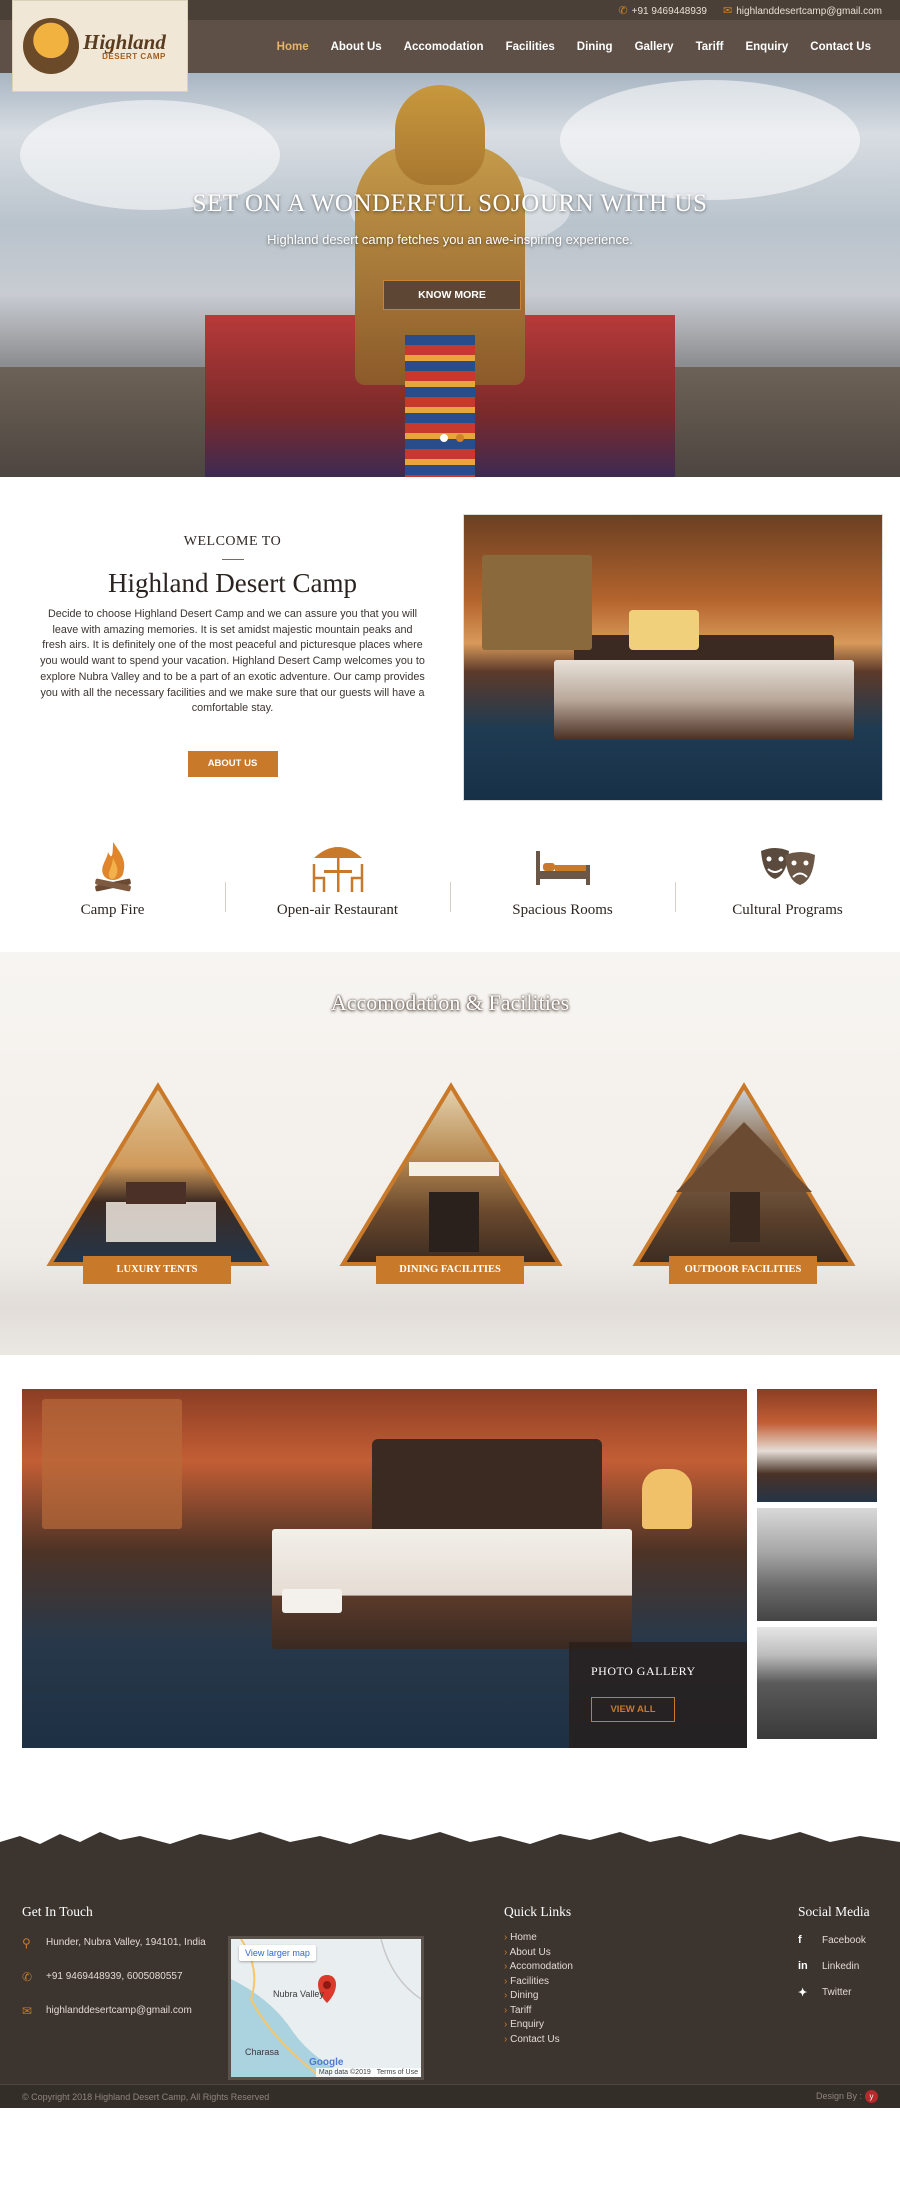 The image size is (900, 2209). What do you see at coordinates (450, 1842) in the screenshot?
I see `mountain-edge-shape` at bounding box center [450, 1842].